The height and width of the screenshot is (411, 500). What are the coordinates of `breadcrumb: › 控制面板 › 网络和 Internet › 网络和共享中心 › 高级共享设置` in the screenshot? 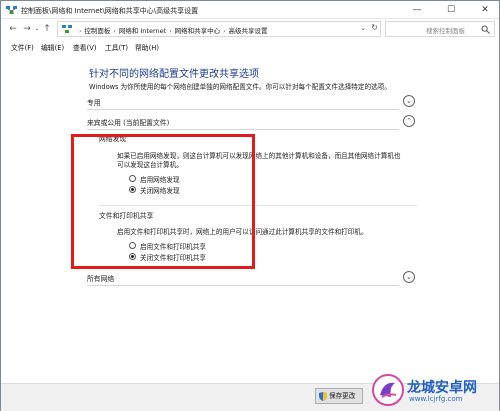 It's located at (172, 30).